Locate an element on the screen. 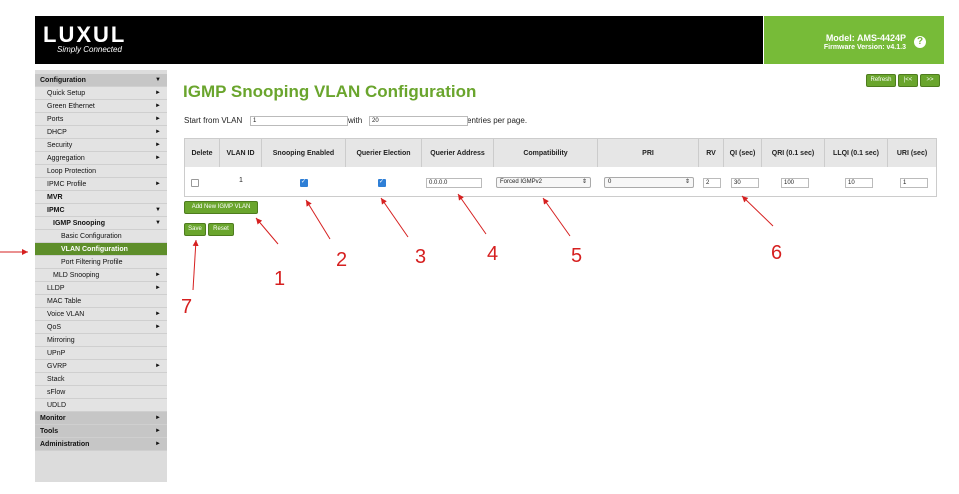 Image resolution: width=959 pixels, height=494 pixels. annotation-1: 1 is located at coordinates (280, 279).